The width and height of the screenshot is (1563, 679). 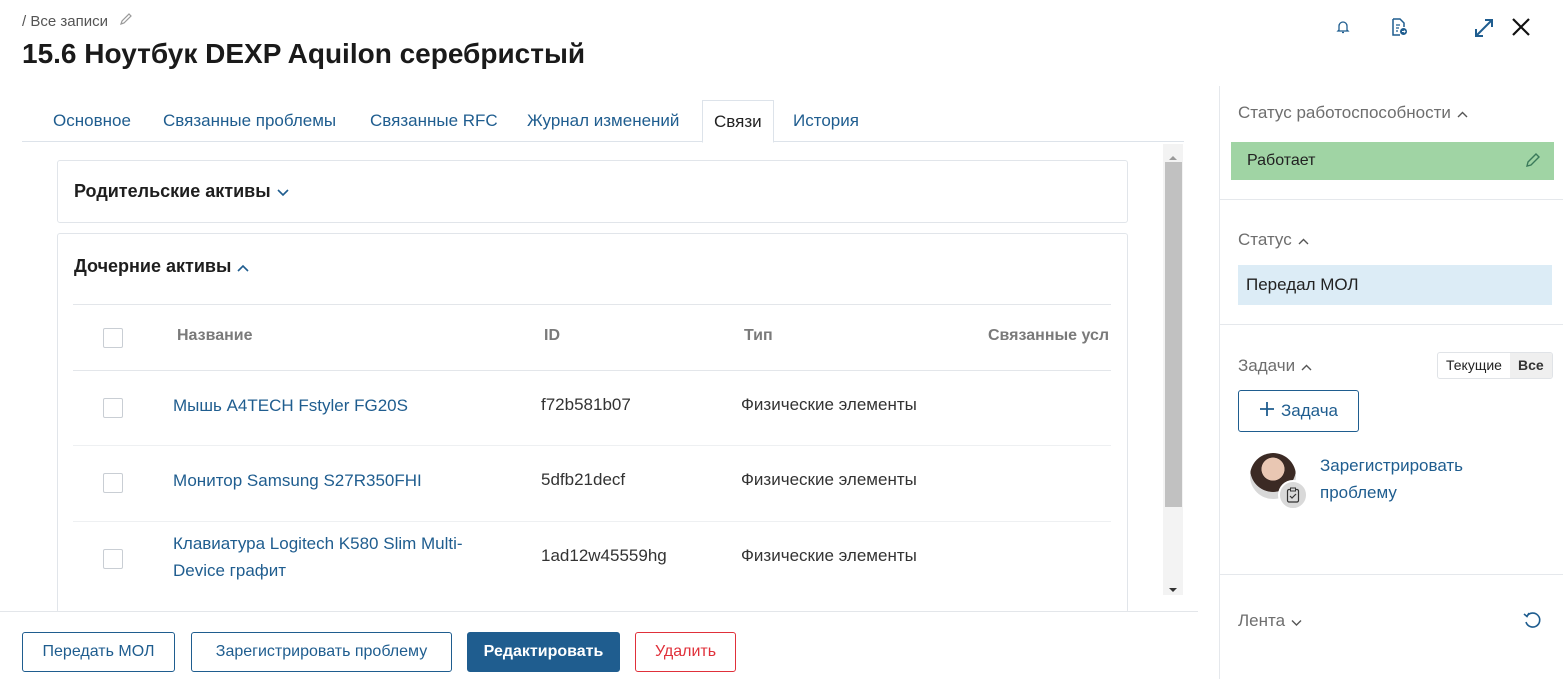 I want to click on scroll-up-icon, so click(x=1173, y=157).